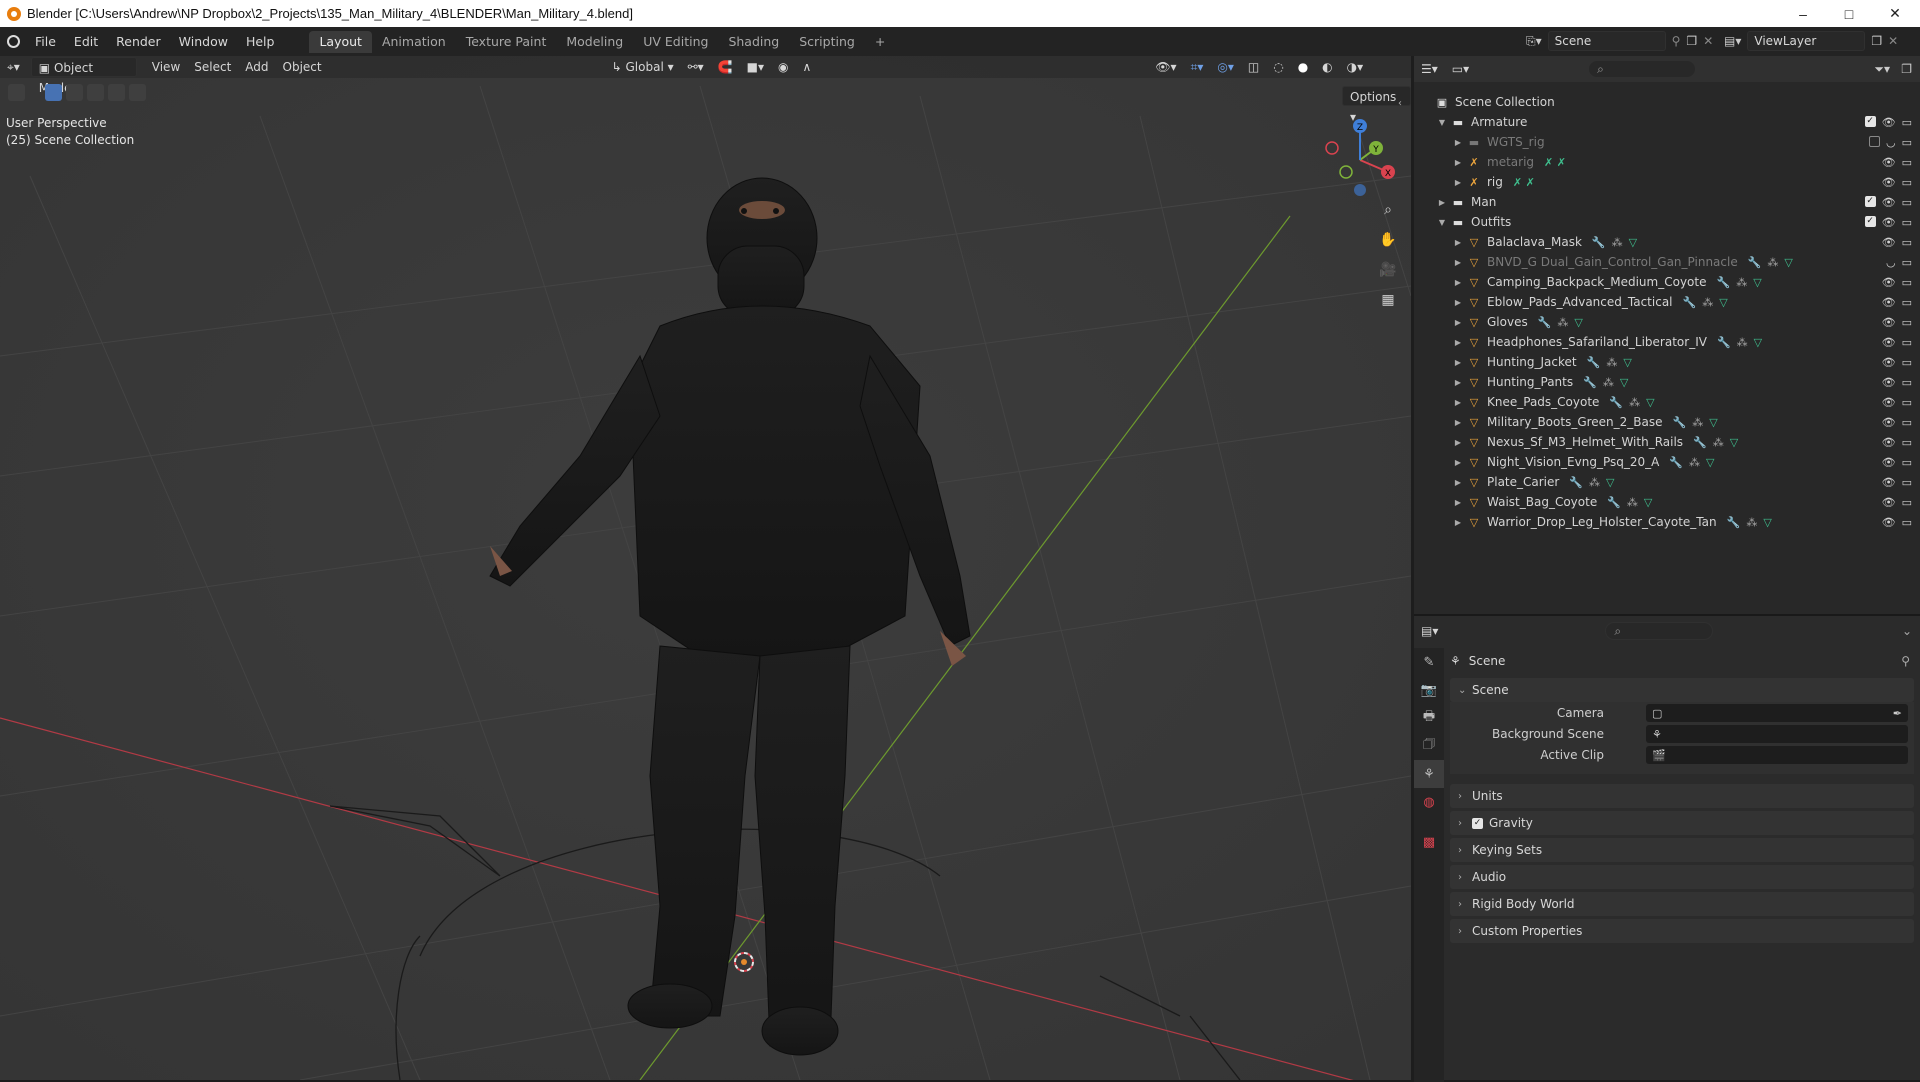 This screenshot has width=1920, height=1082. What do you see at coordinates (1460, 69) in the screenshot?
I see `display-mode-icon: ▭▾` at bounding box center [1460, 69].